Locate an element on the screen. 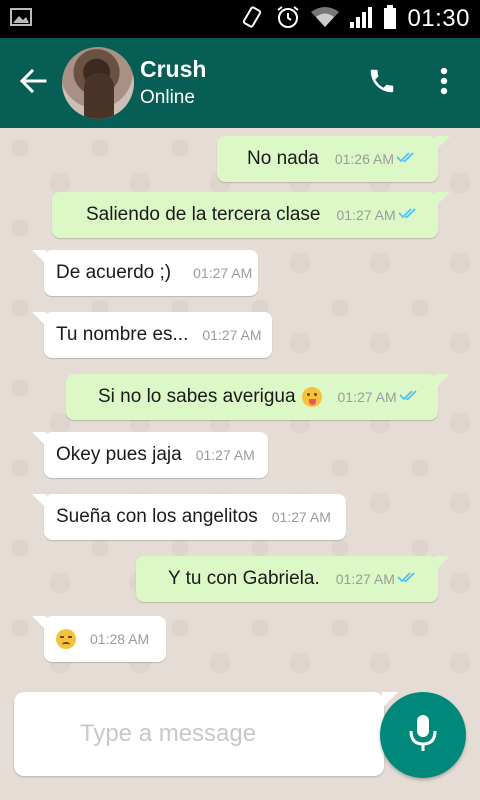 Image resolution: width=480 pixels, height=800 pixels. message-text: Si no lo sabes averigua is located at coordinates (197, 396).